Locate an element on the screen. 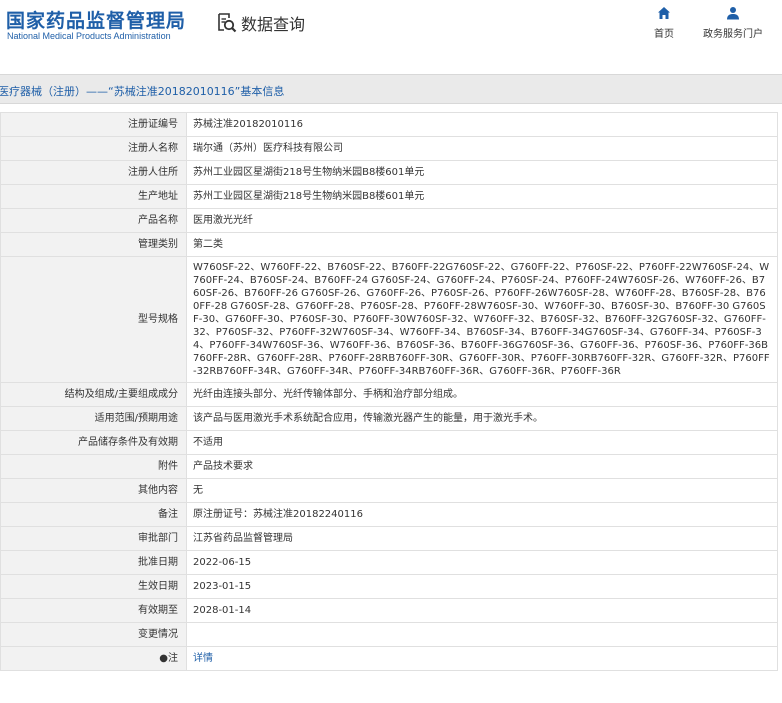 This screenshot has width=782, height=703. field-value is located at coordinates (482, 634).